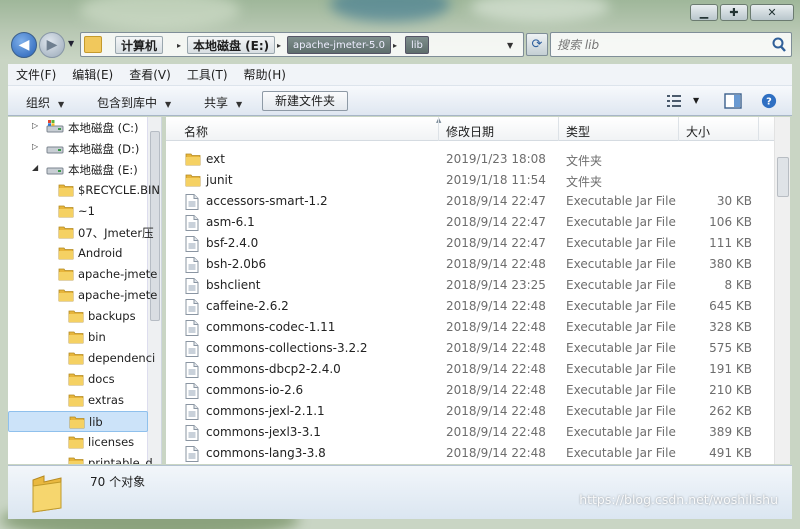 The width and height of the screenshot is (800, 529). Describe the element at coordinates (236, 264) in the screenshot. I see `file-name: bsh-2.0b6` at that location.